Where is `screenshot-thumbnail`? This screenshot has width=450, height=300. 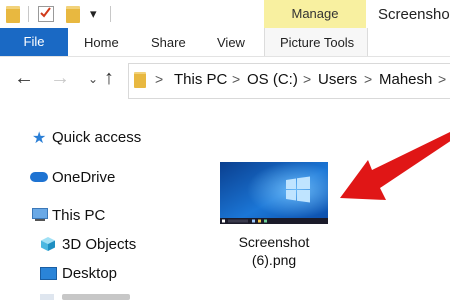 screenshot-thumbnail is located at coordinates (274, 193).